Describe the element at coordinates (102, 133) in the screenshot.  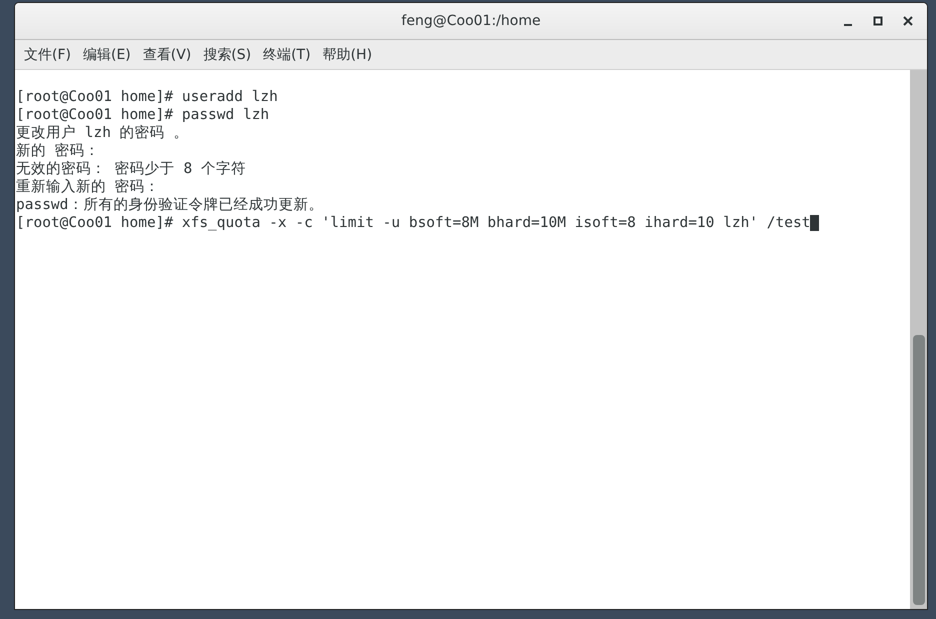
I see `terminal-line: 更改用户 lzh 的密码 。` at that location.